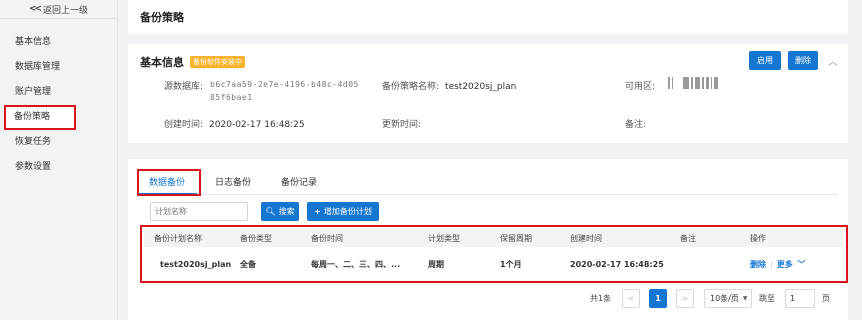  Describe the element at coordinates (586, 238) in the screenshot. I see `header-created: 创建时间` at that location.